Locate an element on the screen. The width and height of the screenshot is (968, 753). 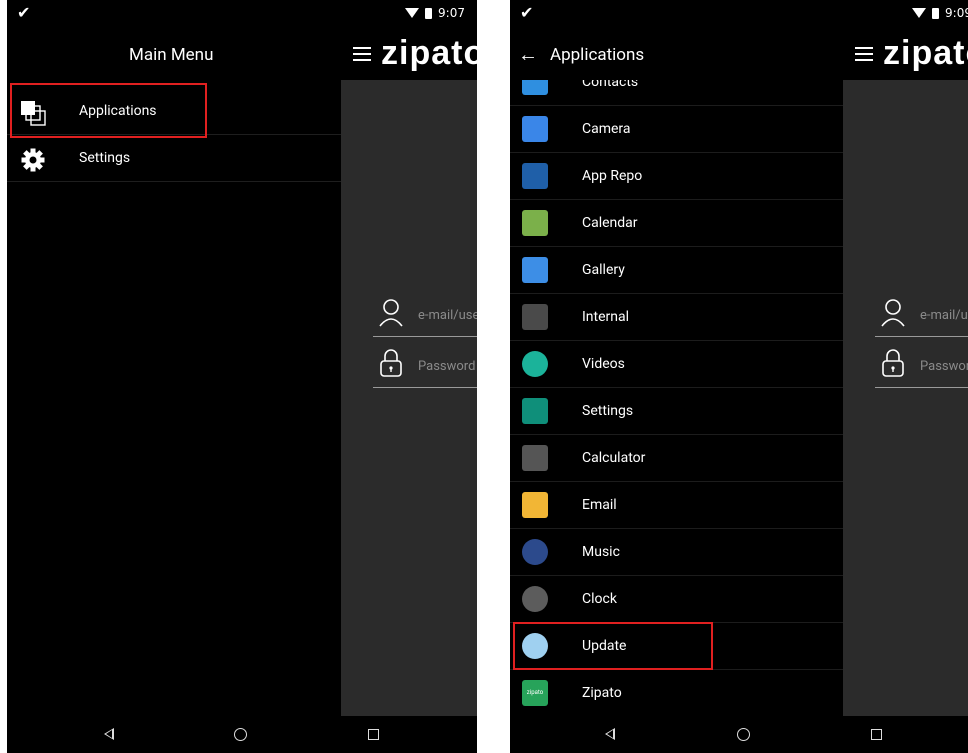
app-item-label: Zipato is located at coordinates (602, 693).